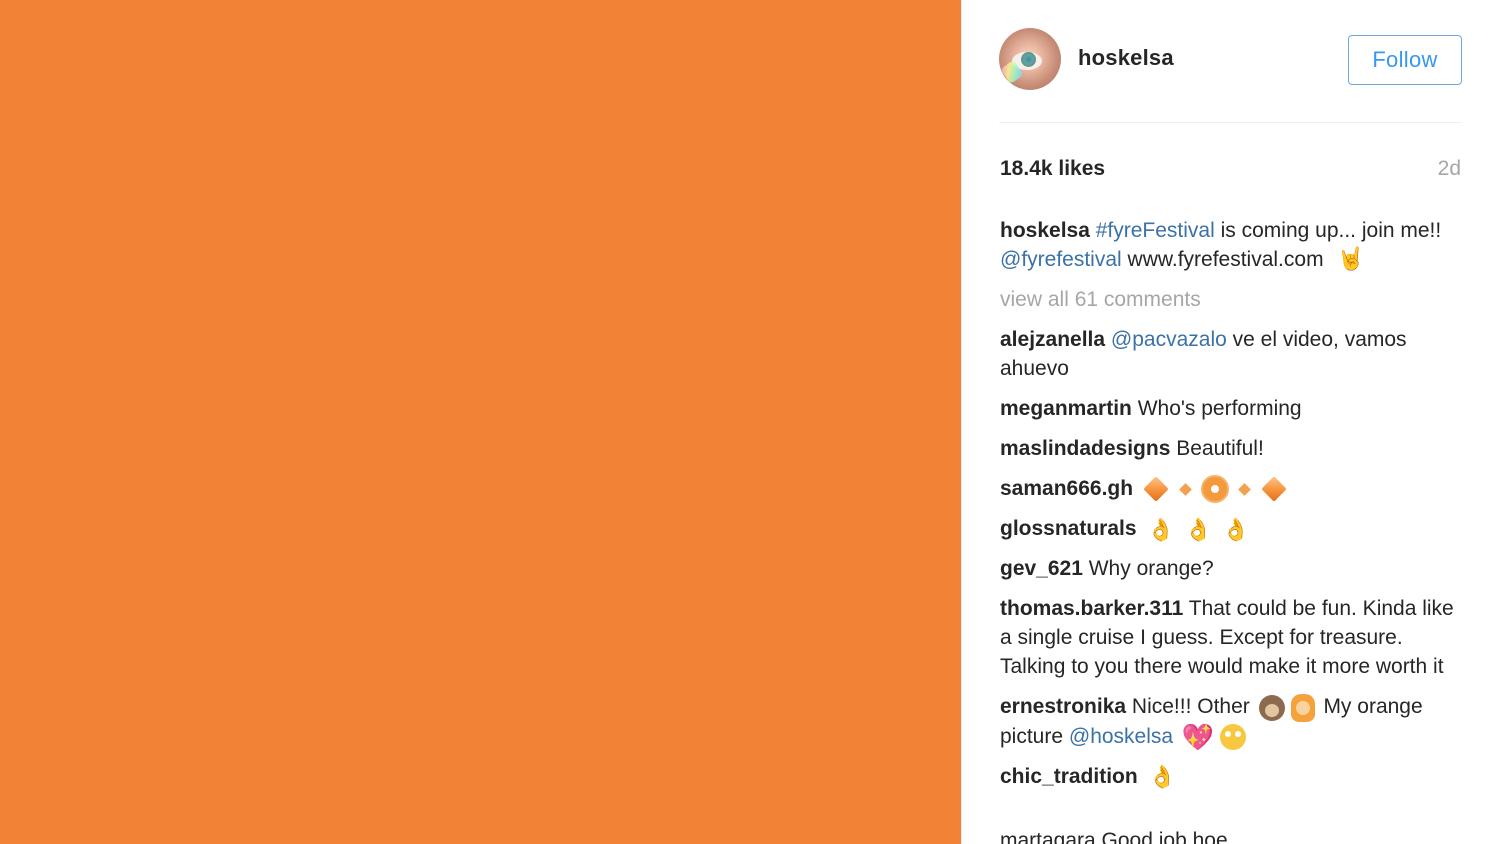  Describe the element at coordinates (1233, 299) in the screenshot. I see `view-all-comments-link: view all 61 comments` at that location.